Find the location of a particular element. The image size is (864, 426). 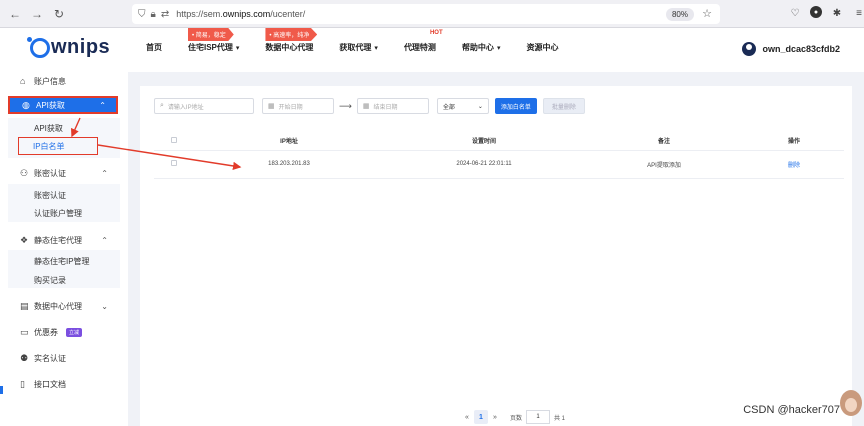

logo-mark-icon is located at coordinates (38, 47).